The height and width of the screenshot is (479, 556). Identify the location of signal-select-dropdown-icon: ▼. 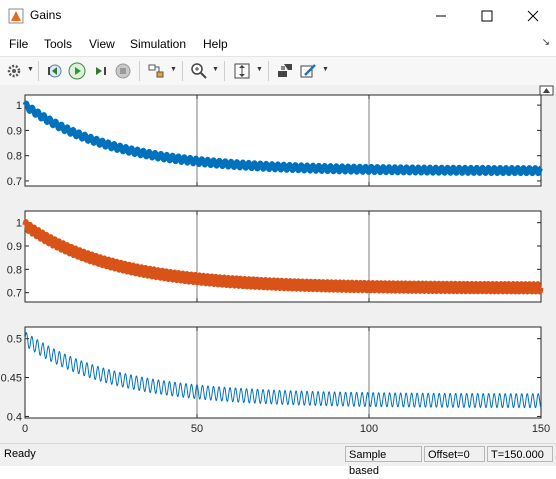
(173, 69).